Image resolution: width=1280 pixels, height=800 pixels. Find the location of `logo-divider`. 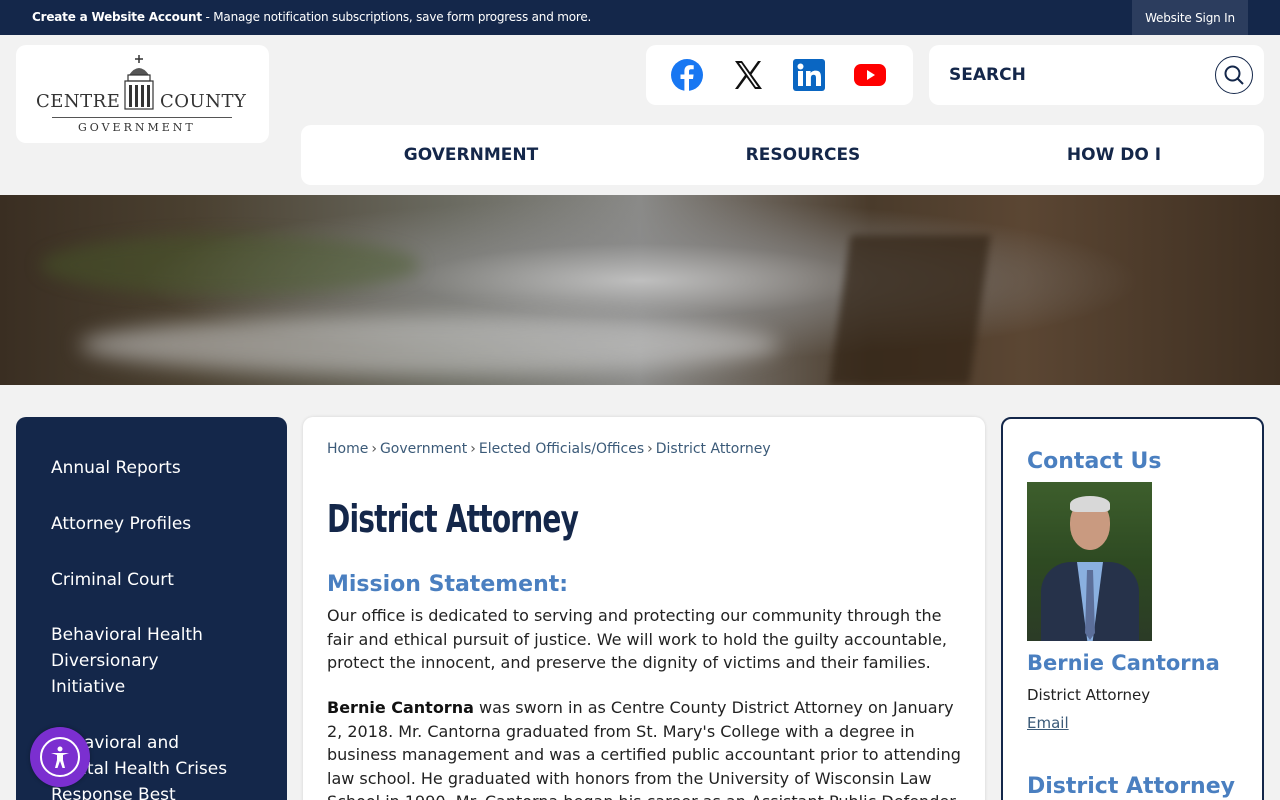

logo-divider is located at coordinates (142, 117).